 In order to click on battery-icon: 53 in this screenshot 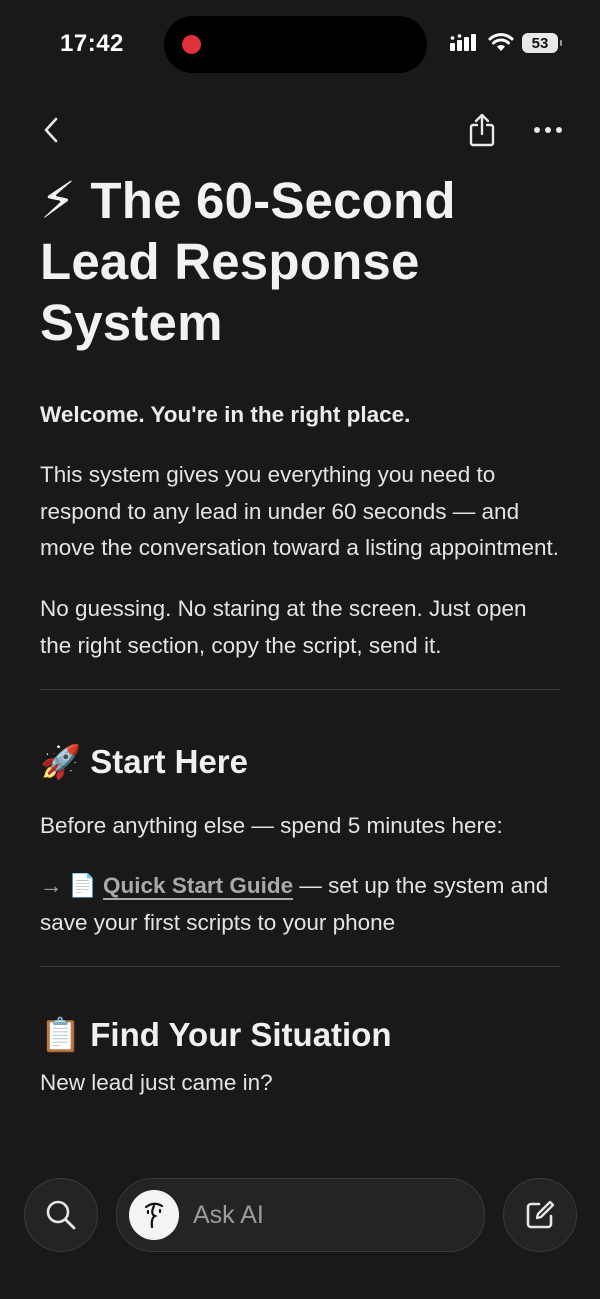, I will do `click(542, 43)`.